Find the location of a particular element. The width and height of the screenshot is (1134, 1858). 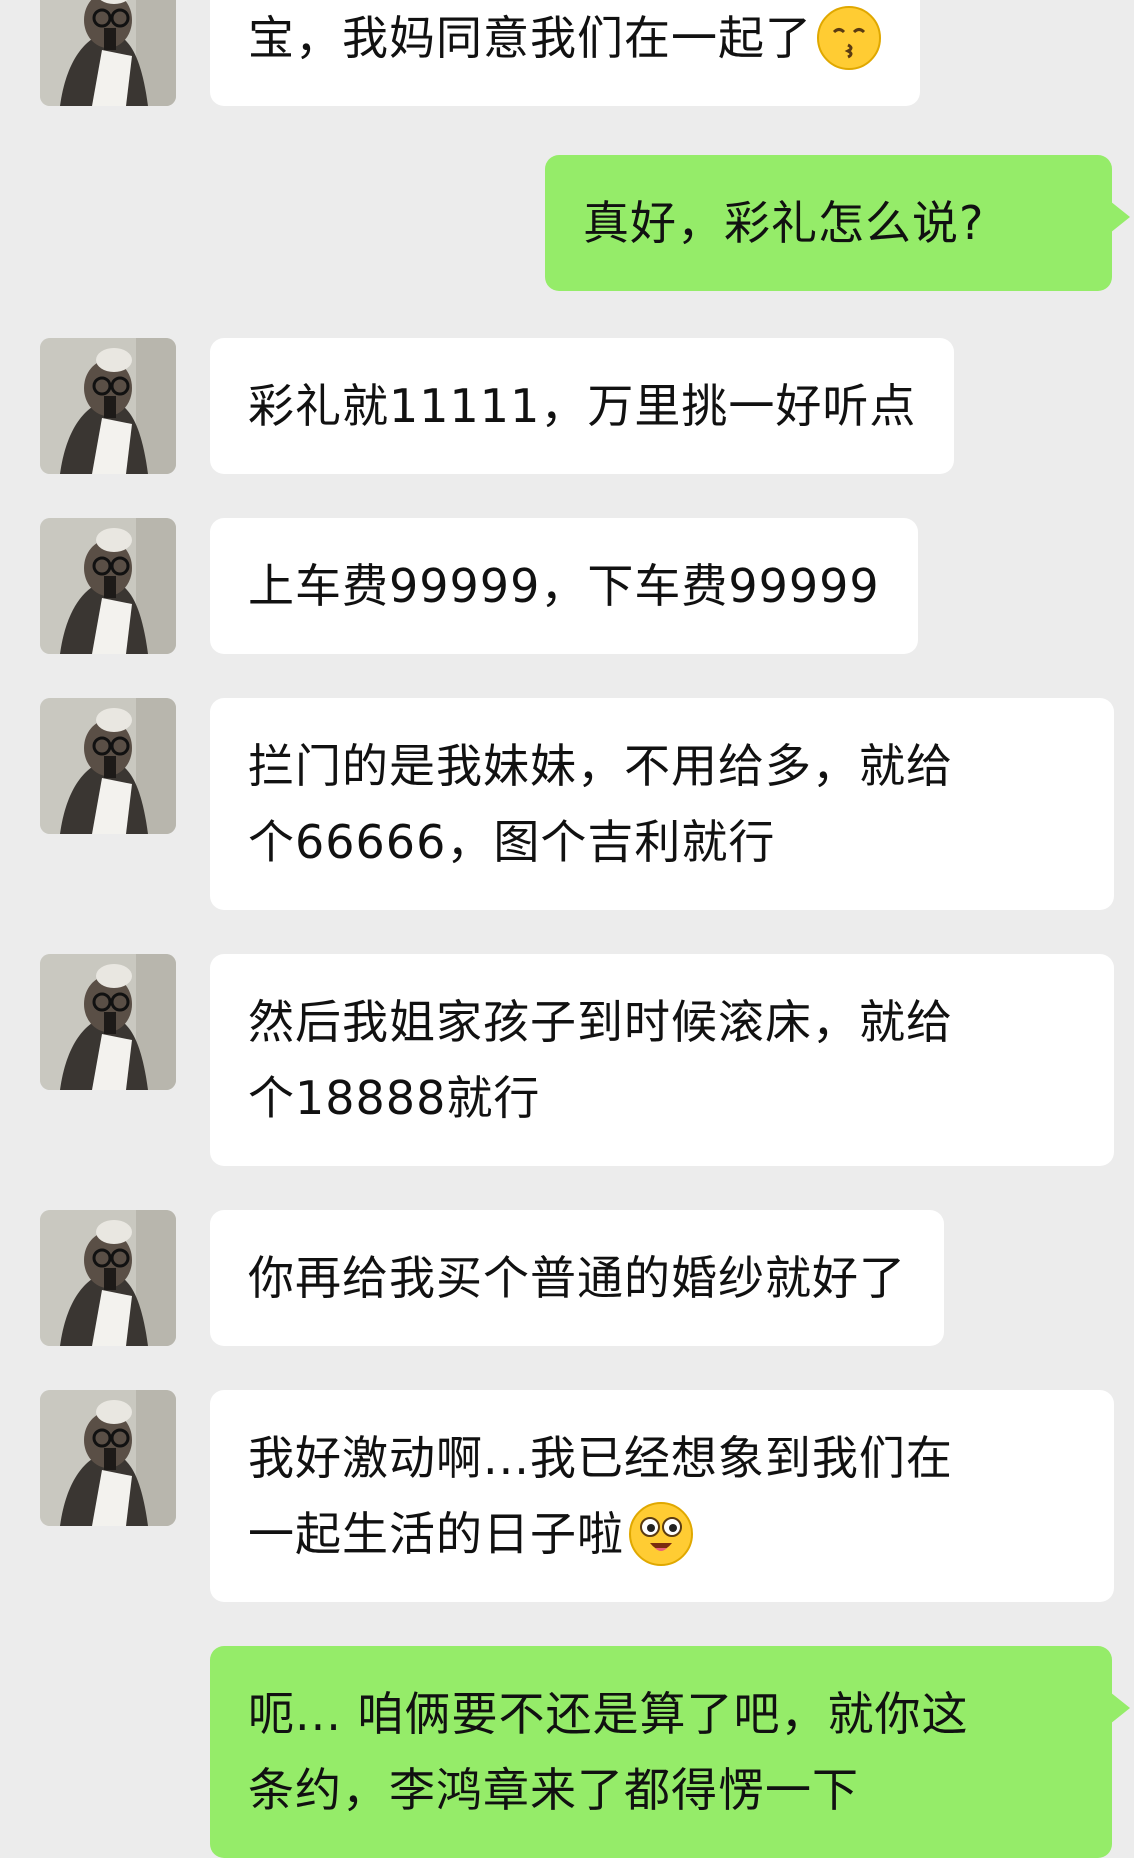

message-text: 真好，彩礼怎么说? is located at coordinates (784, 223).